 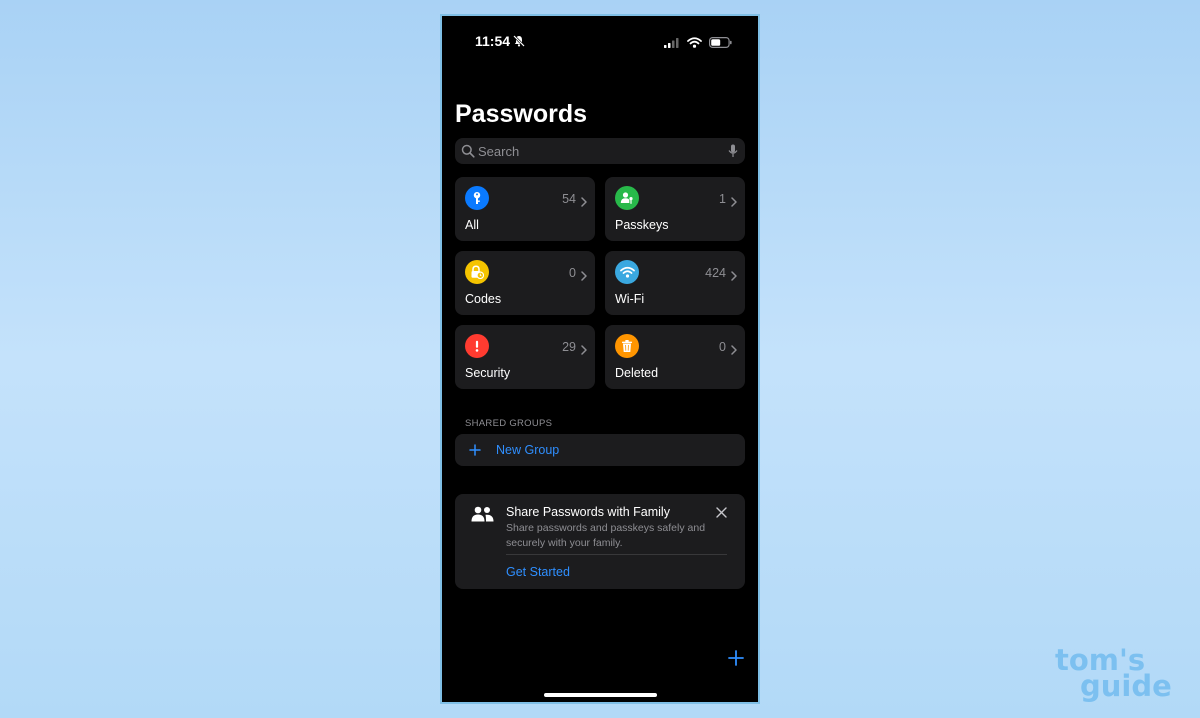 I want to click on wifi-status-icon, so click(x=694, y=44).